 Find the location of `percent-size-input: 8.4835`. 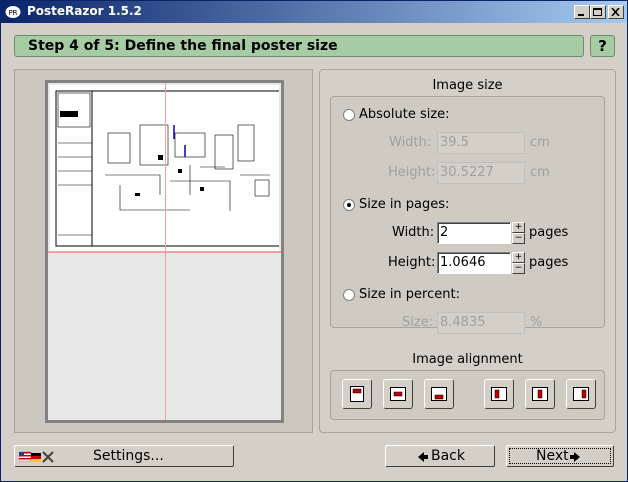

percent-size-input: 8.4835 is located at coordinates (481, 323).